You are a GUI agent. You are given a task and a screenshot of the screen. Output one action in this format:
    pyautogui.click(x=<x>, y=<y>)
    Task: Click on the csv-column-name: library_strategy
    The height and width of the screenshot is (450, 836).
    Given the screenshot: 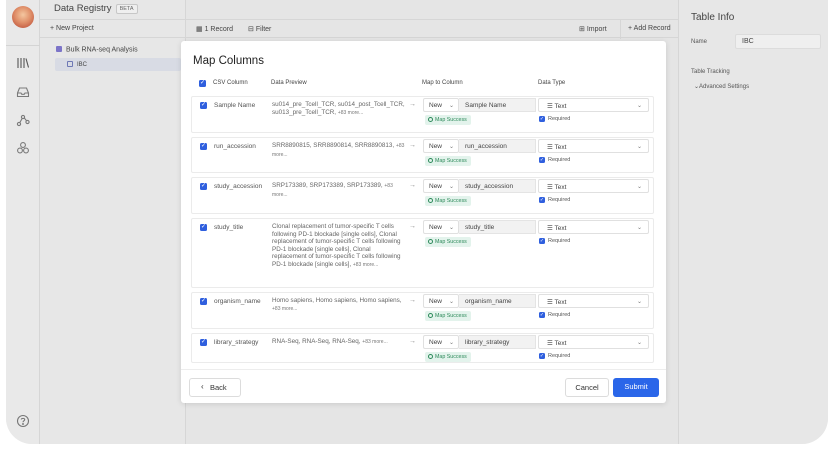 What is the action you would take?
    pyautogui.click(x=236, y=342)
    